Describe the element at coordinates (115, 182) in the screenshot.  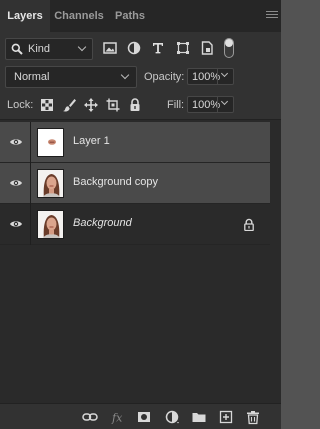
I see `layer-name: Background copy` at that location.